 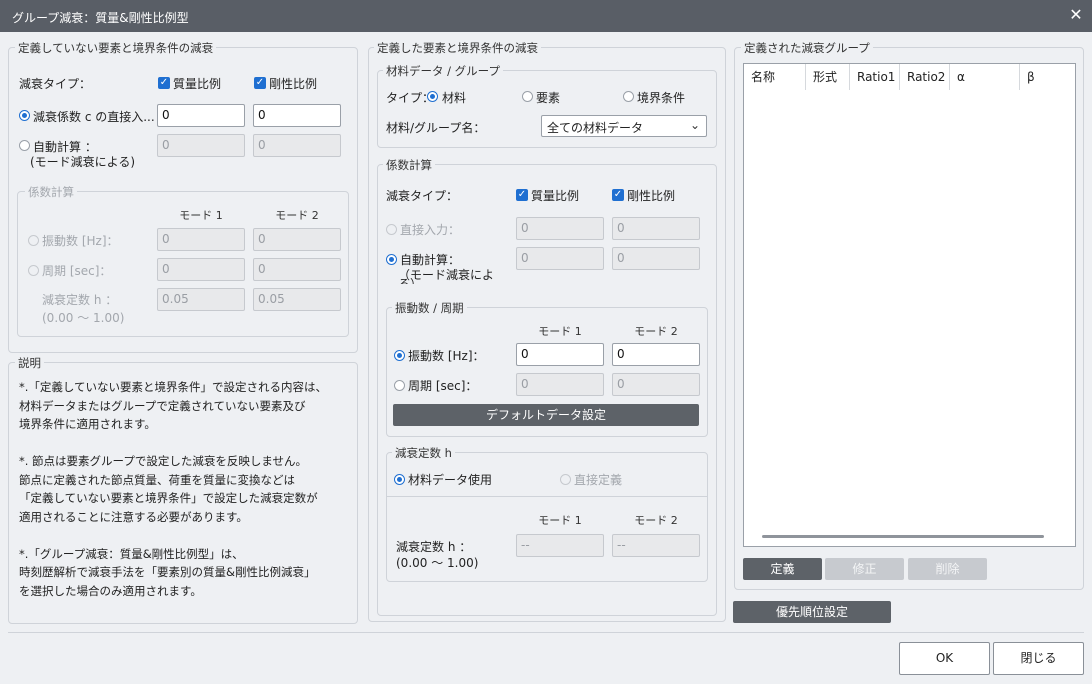 I want to click on hconst-divider, so click(x=547, y=496).